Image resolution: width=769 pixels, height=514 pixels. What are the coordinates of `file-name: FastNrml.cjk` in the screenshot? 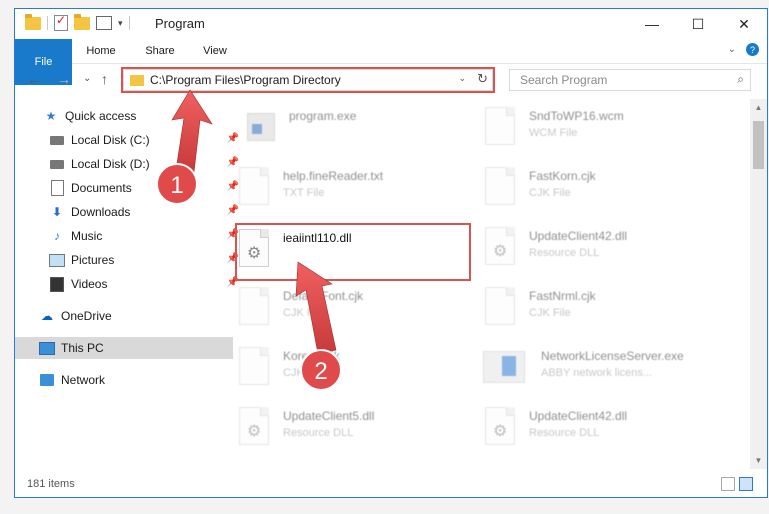 It's located at (562, 296).